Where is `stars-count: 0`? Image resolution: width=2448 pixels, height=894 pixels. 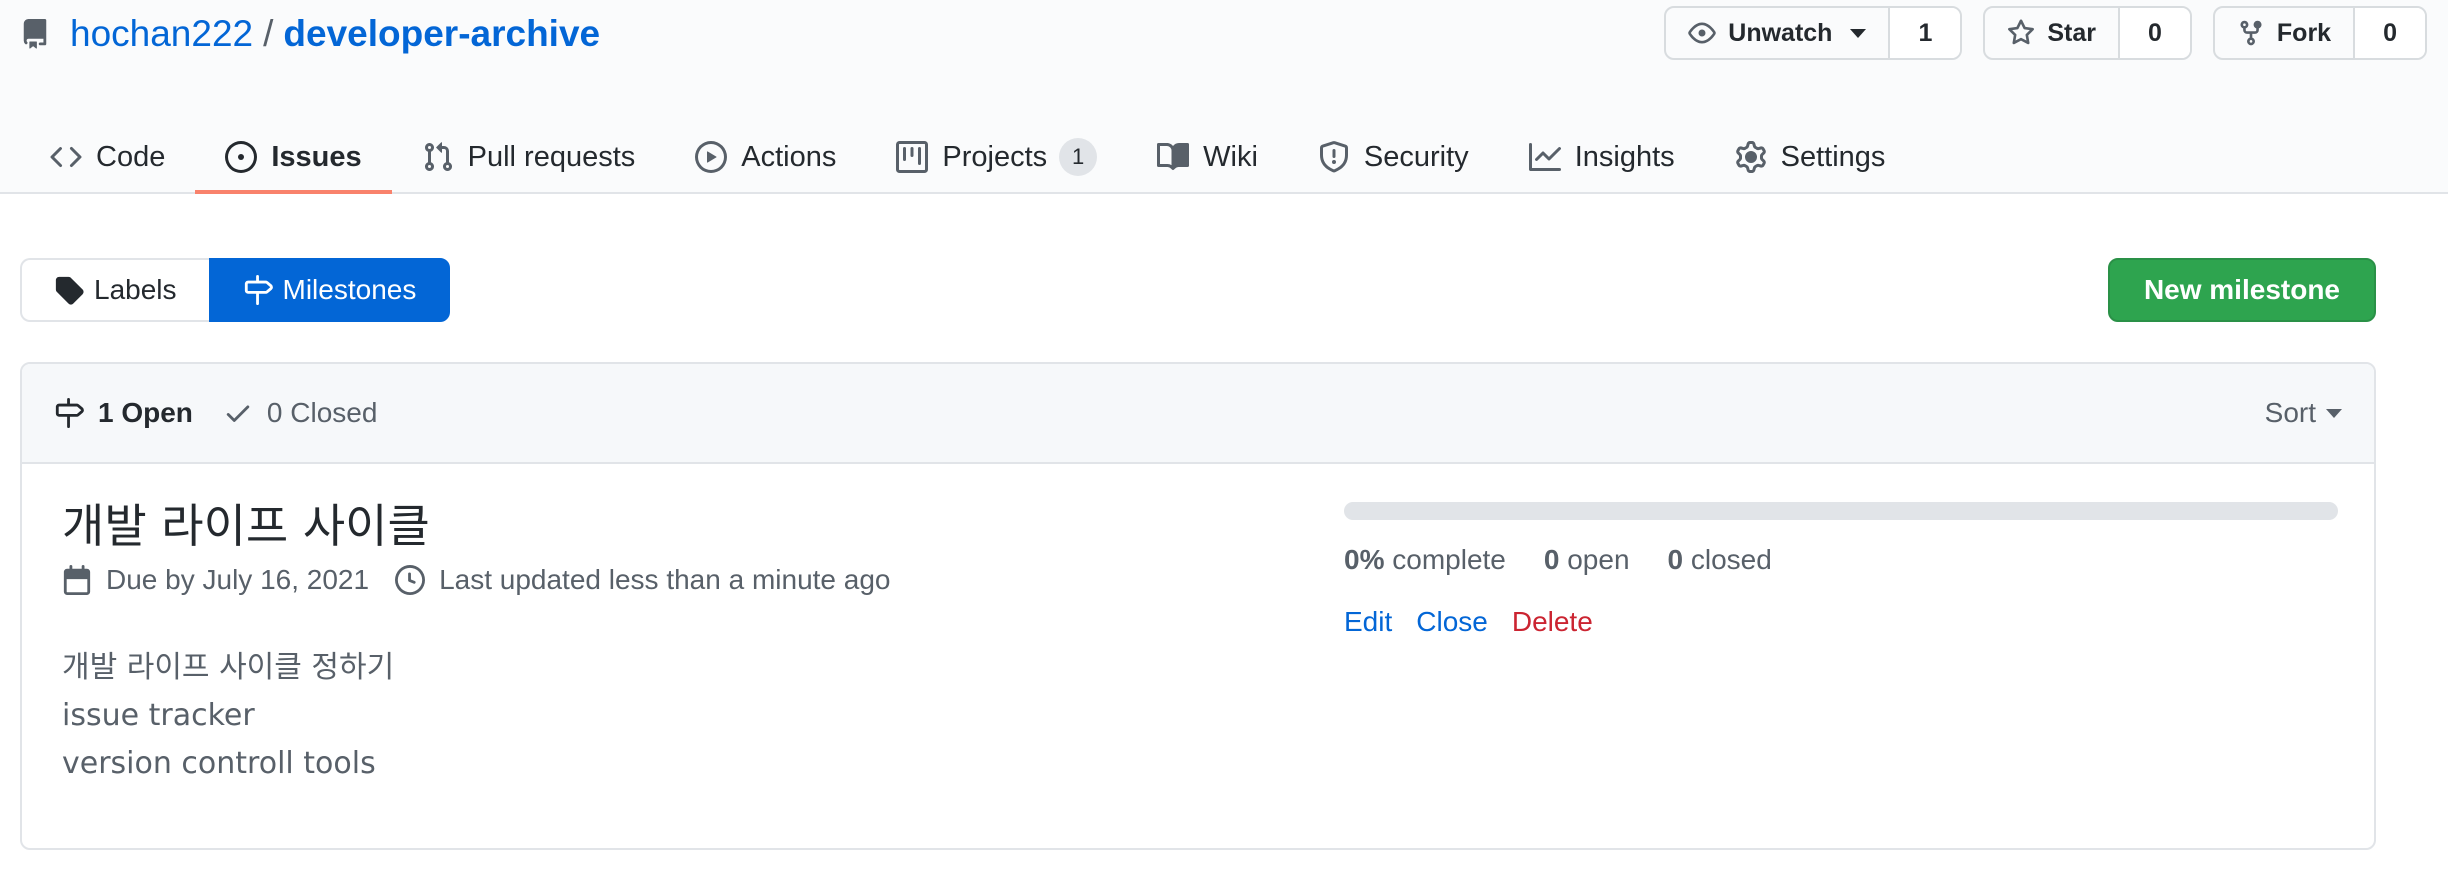
stars-count: 0 is located at coordinates (2155, 33).